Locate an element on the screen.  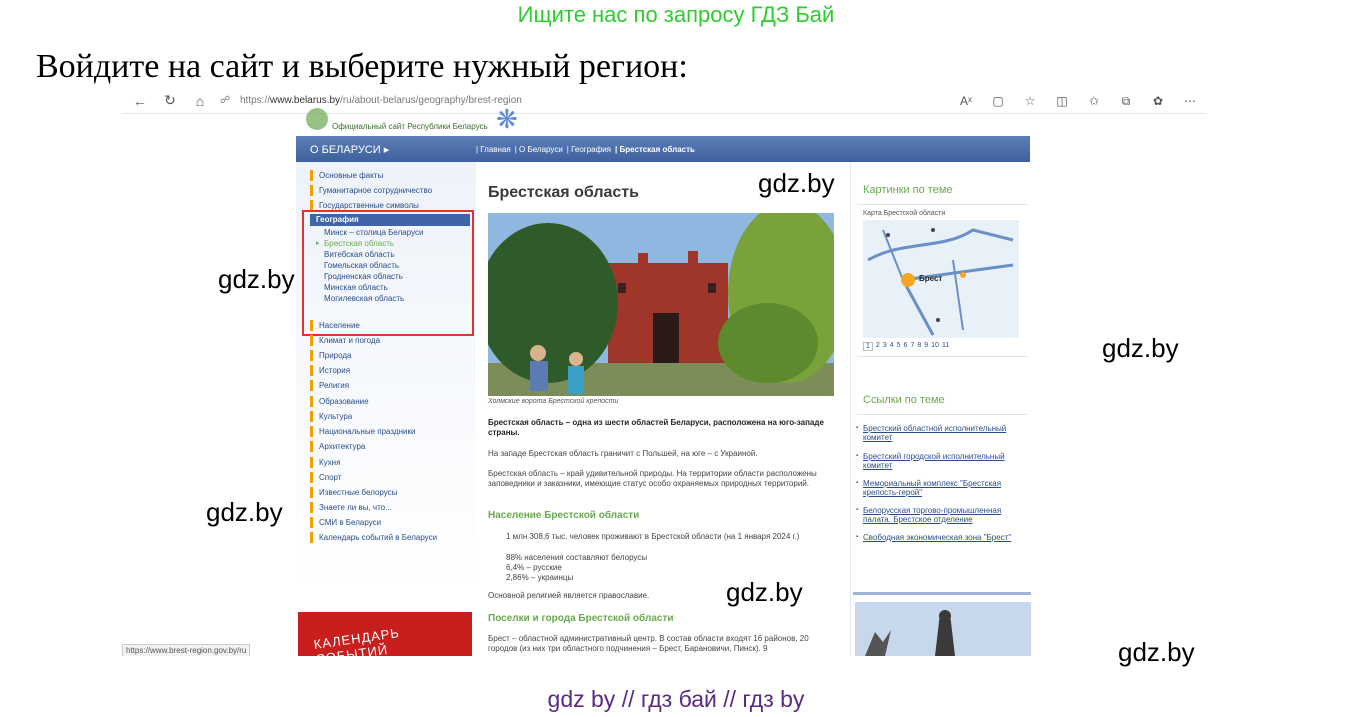
monument-image is located at coordinates (943, 629).